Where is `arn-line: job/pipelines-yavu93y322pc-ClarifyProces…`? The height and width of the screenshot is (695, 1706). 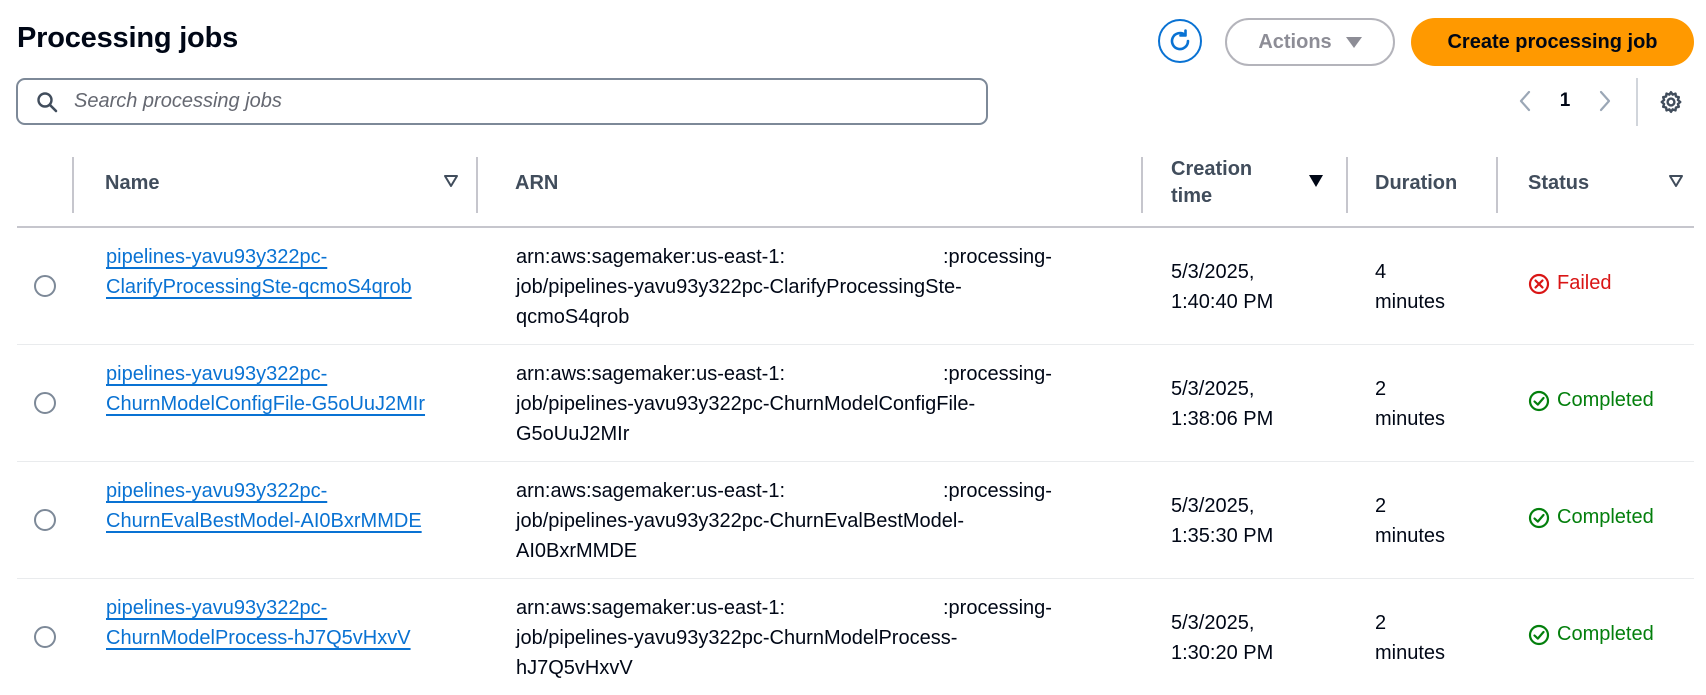
arn-line: job/pipelines-yavu93y322pc-ClarifyProces… is located at coordinates (739, 287).